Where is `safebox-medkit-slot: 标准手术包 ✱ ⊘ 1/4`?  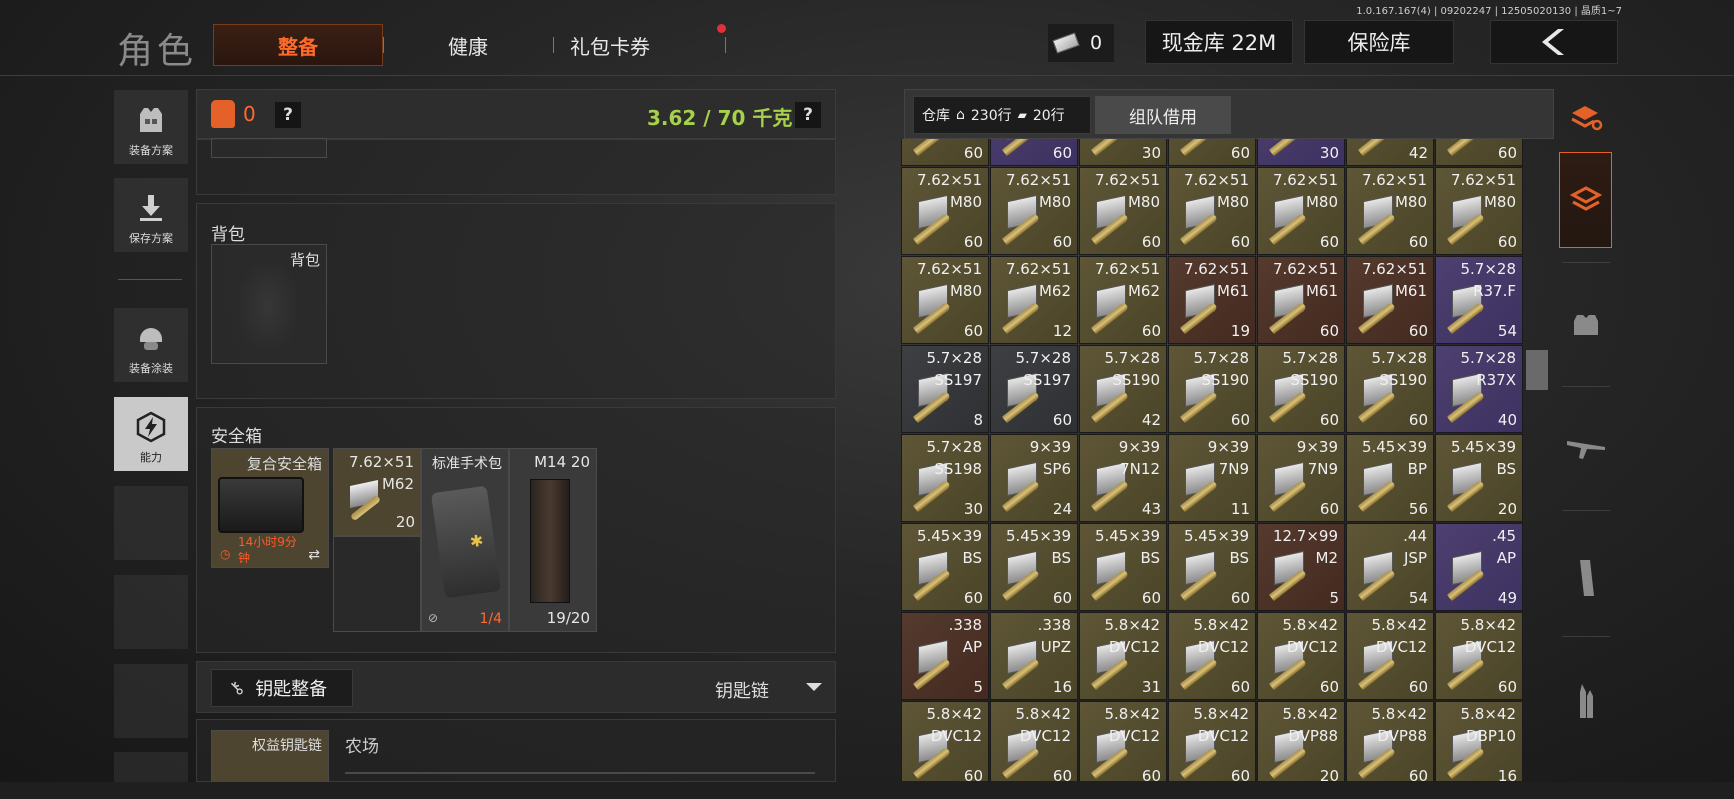 safebox-medkit-slot: 标准手术包 ✱ ⊘ 1/4 is located at coordinates (465, 540).